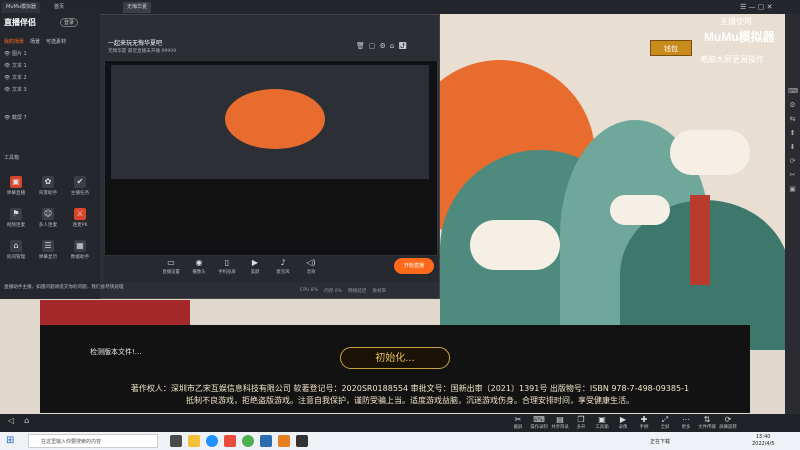 This screenshot has height=450, width=800. I want to click on control-sound: ◁) 音效, so click(311, 266).